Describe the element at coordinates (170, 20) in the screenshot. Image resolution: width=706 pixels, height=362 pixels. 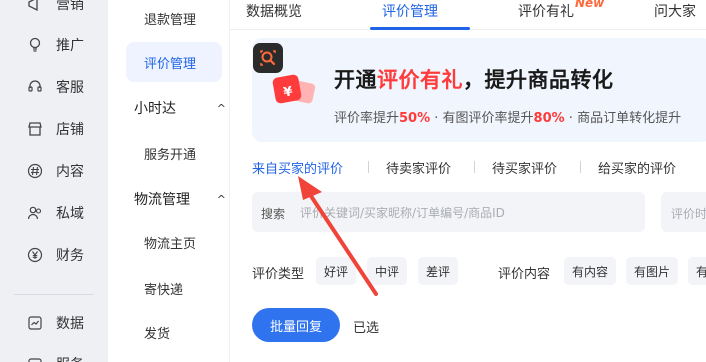
I see `sidebar-item-label: 退款管理` at that location.